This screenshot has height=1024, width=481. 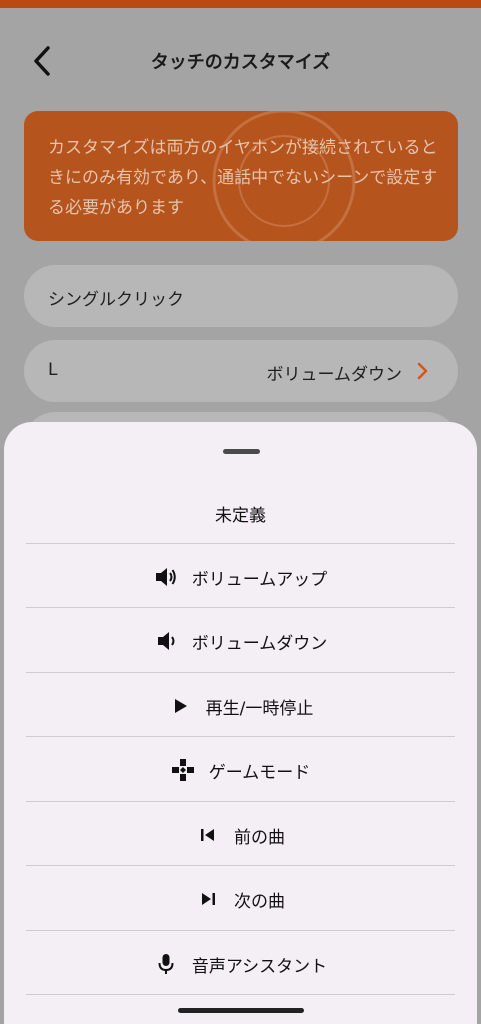 I want to click on next-track-icon, so click(x=208, y=899).